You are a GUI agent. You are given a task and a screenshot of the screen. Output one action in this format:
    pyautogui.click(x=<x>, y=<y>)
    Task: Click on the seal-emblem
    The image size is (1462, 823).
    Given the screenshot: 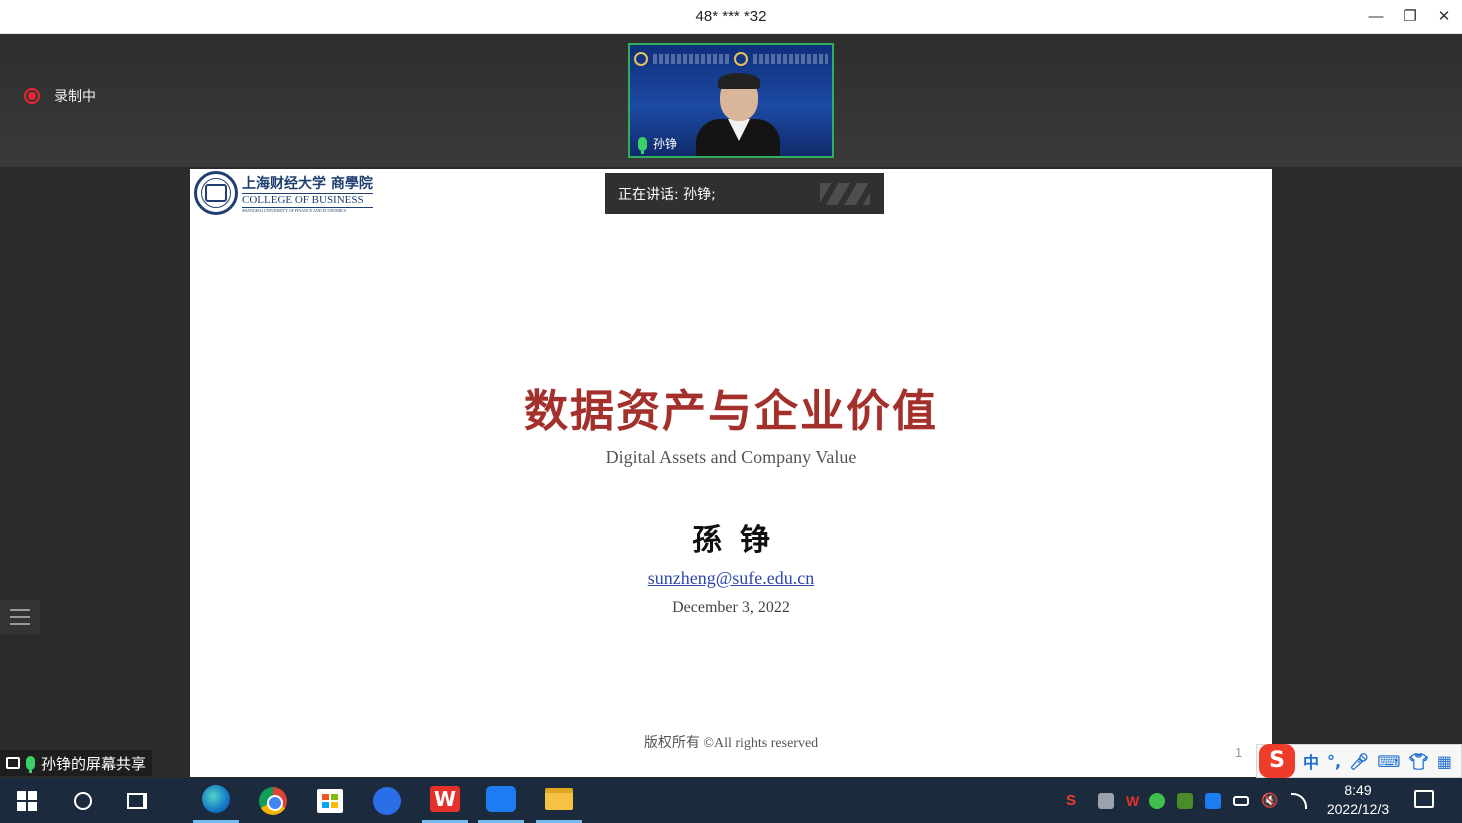 What is the action you would take?
    pyautogui.click(x=216, y=193)
    